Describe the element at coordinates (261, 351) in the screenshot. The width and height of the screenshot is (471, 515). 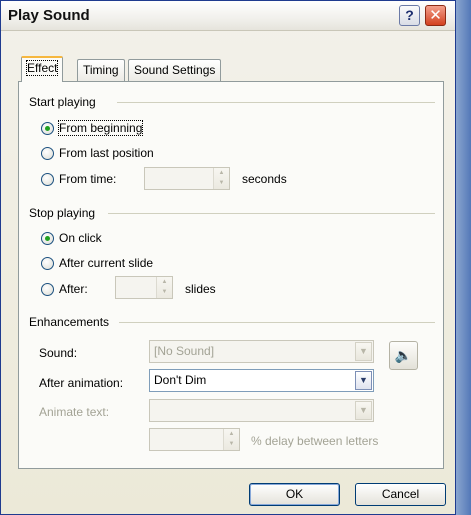
I see `sound-select: [No Sound] ▼` at that location.